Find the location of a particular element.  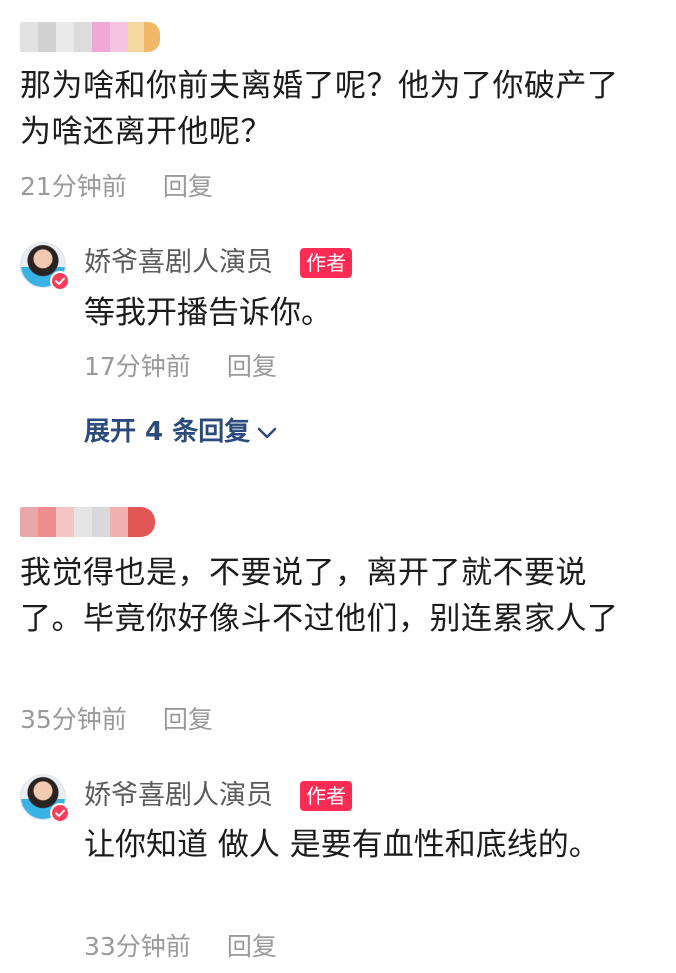

reply-text: 让你知道 做人 是要有血性和底线的。 is located at coordinates (342, 845).